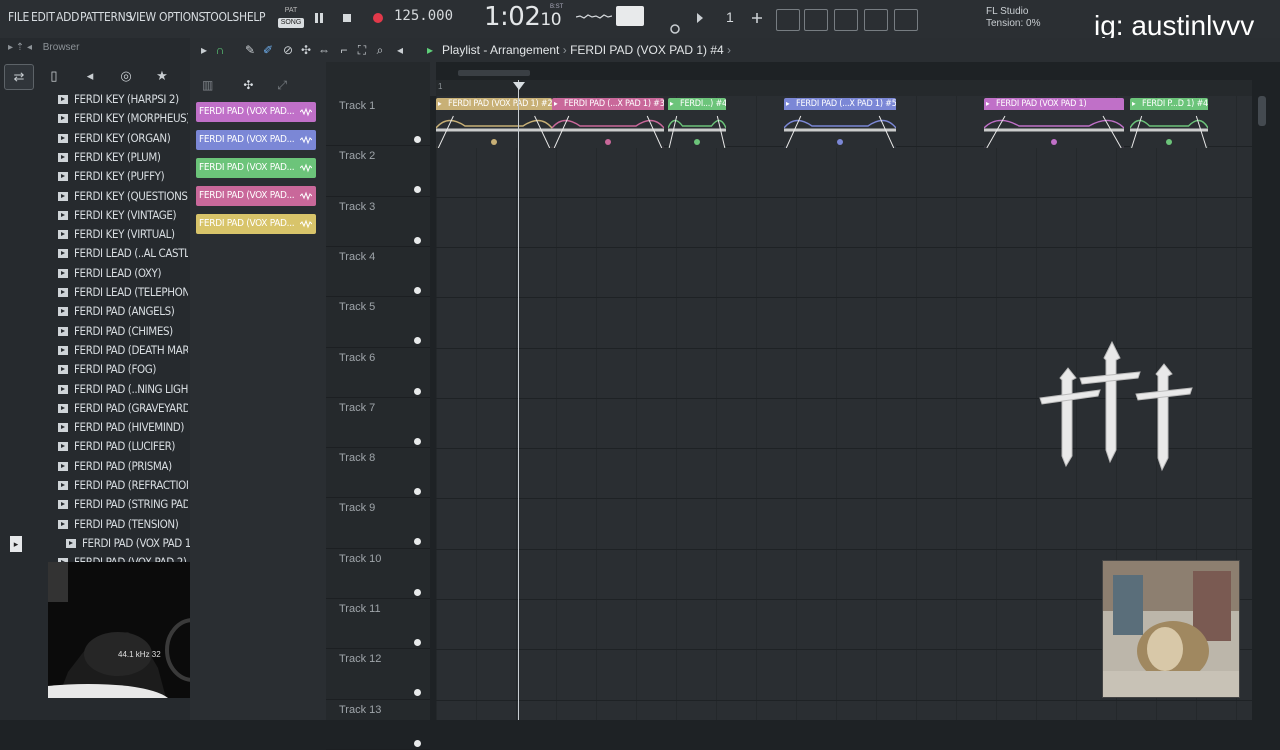 This screenshot has height=750, width=1280. I want to click on playhead-marker-icon, so click(519, 86).